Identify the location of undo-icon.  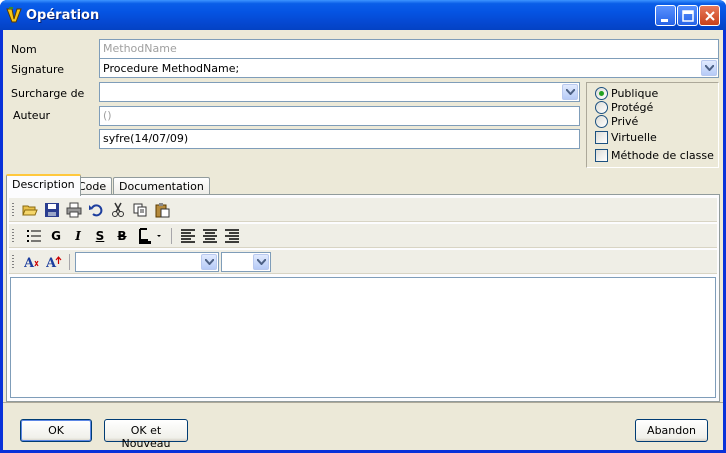
(96, 210).